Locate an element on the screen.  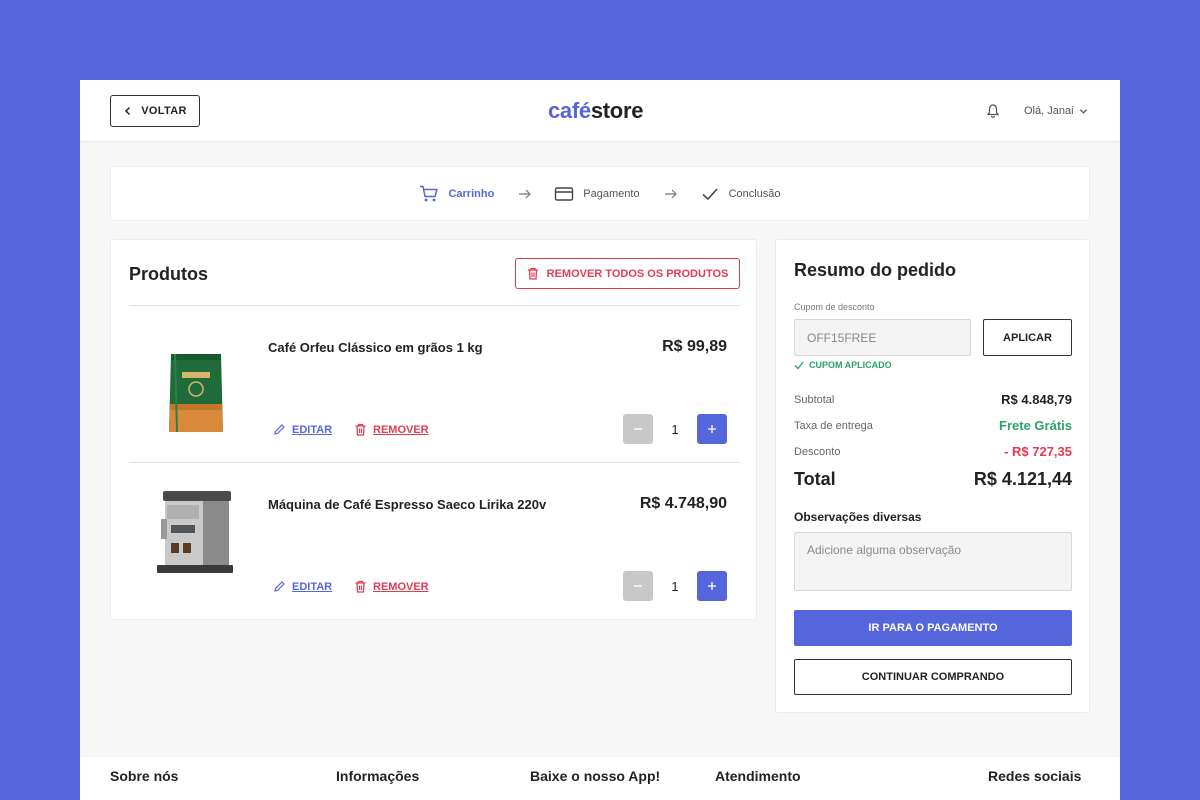
subtotal-label: Subtotal is located at coordinates (814, 399).